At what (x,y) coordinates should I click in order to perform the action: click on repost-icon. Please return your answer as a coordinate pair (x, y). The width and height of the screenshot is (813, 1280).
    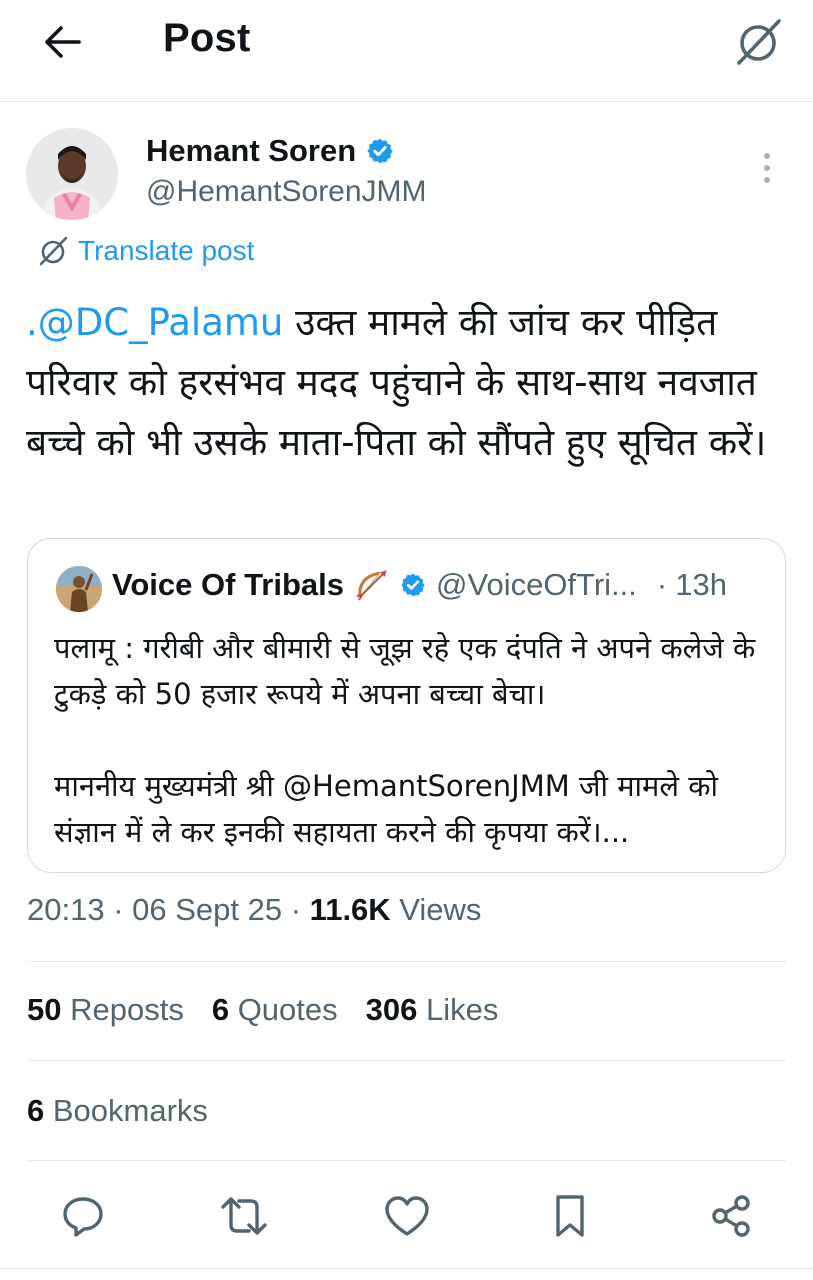
    Looking at the image, I should click on (244, 1216).